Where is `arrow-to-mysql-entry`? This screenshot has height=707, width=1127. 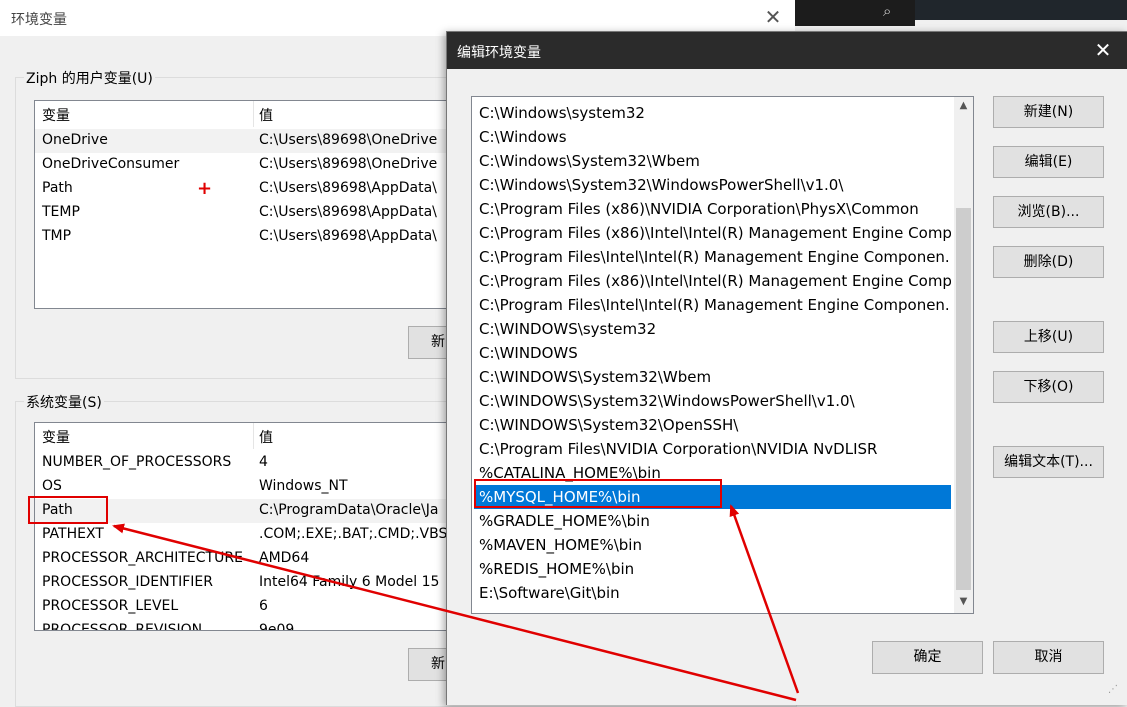 arrow-to-mysql-entry is located at coordinates (764, 599).